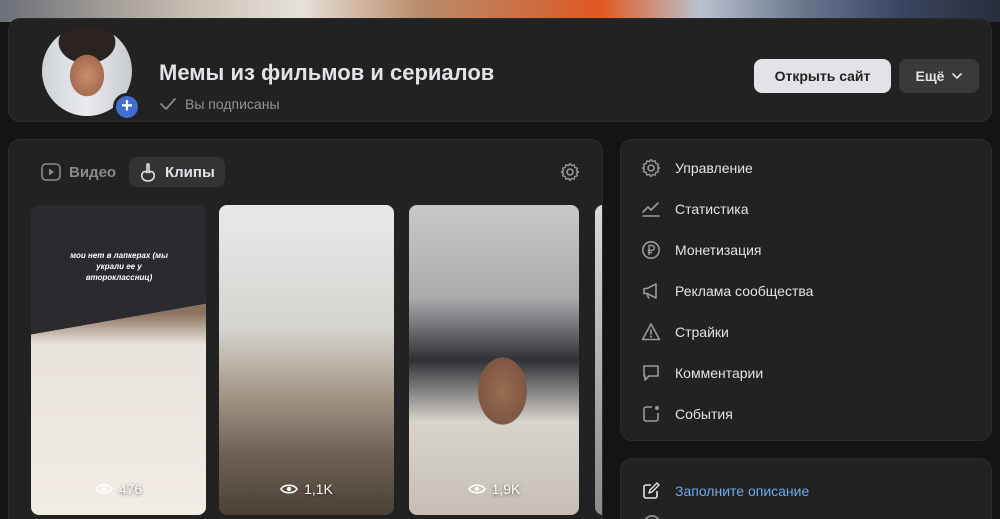 The width and height of the screenshot is (1000, 519). I want to click on tab-video: Видео, so click(78, 172).